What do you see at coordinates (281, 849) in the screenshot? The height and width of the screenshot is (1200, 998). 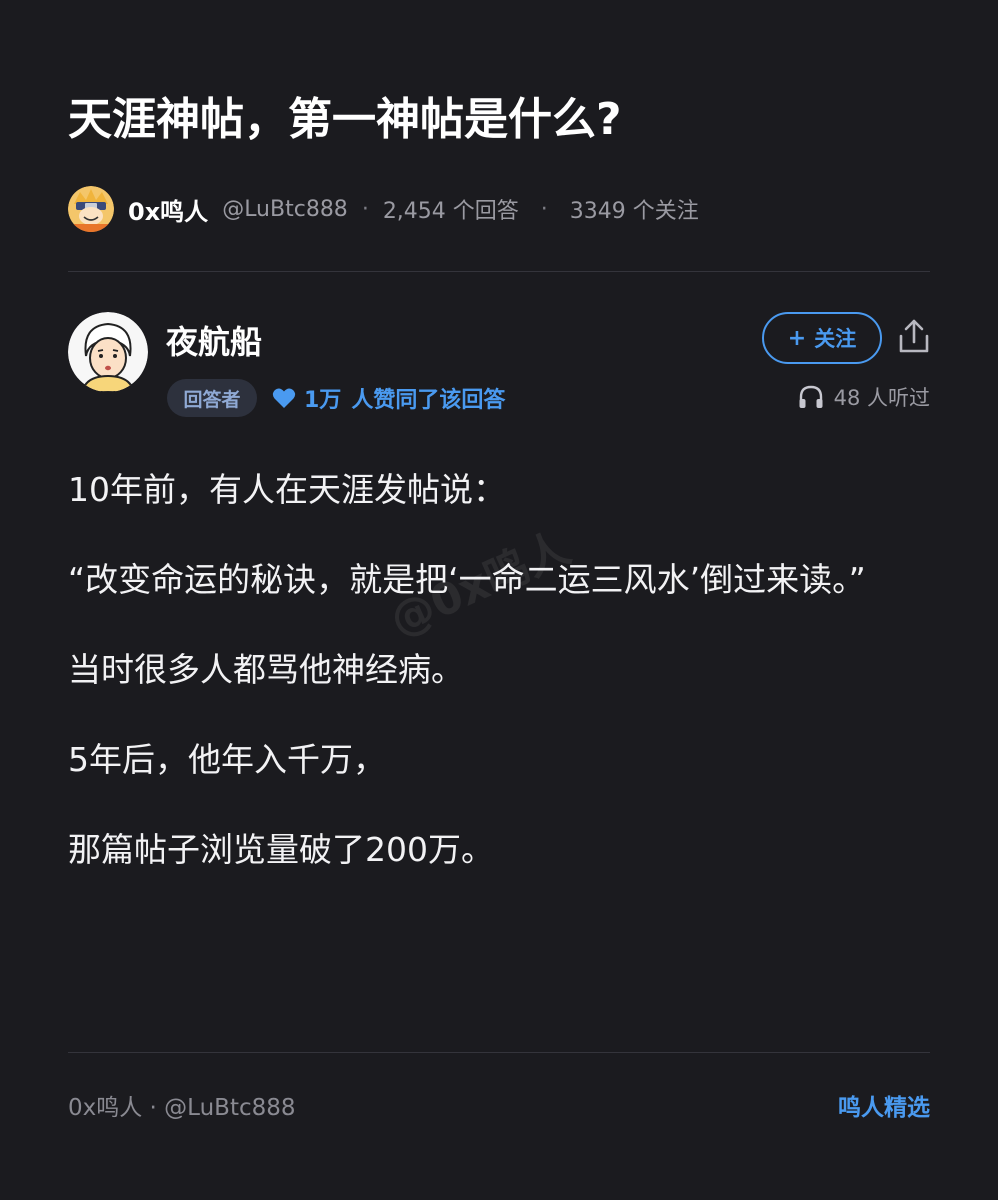 I see `answer-paragraph: 那篇帖子浏览量破了200万。` at bounding box center [281, 849].